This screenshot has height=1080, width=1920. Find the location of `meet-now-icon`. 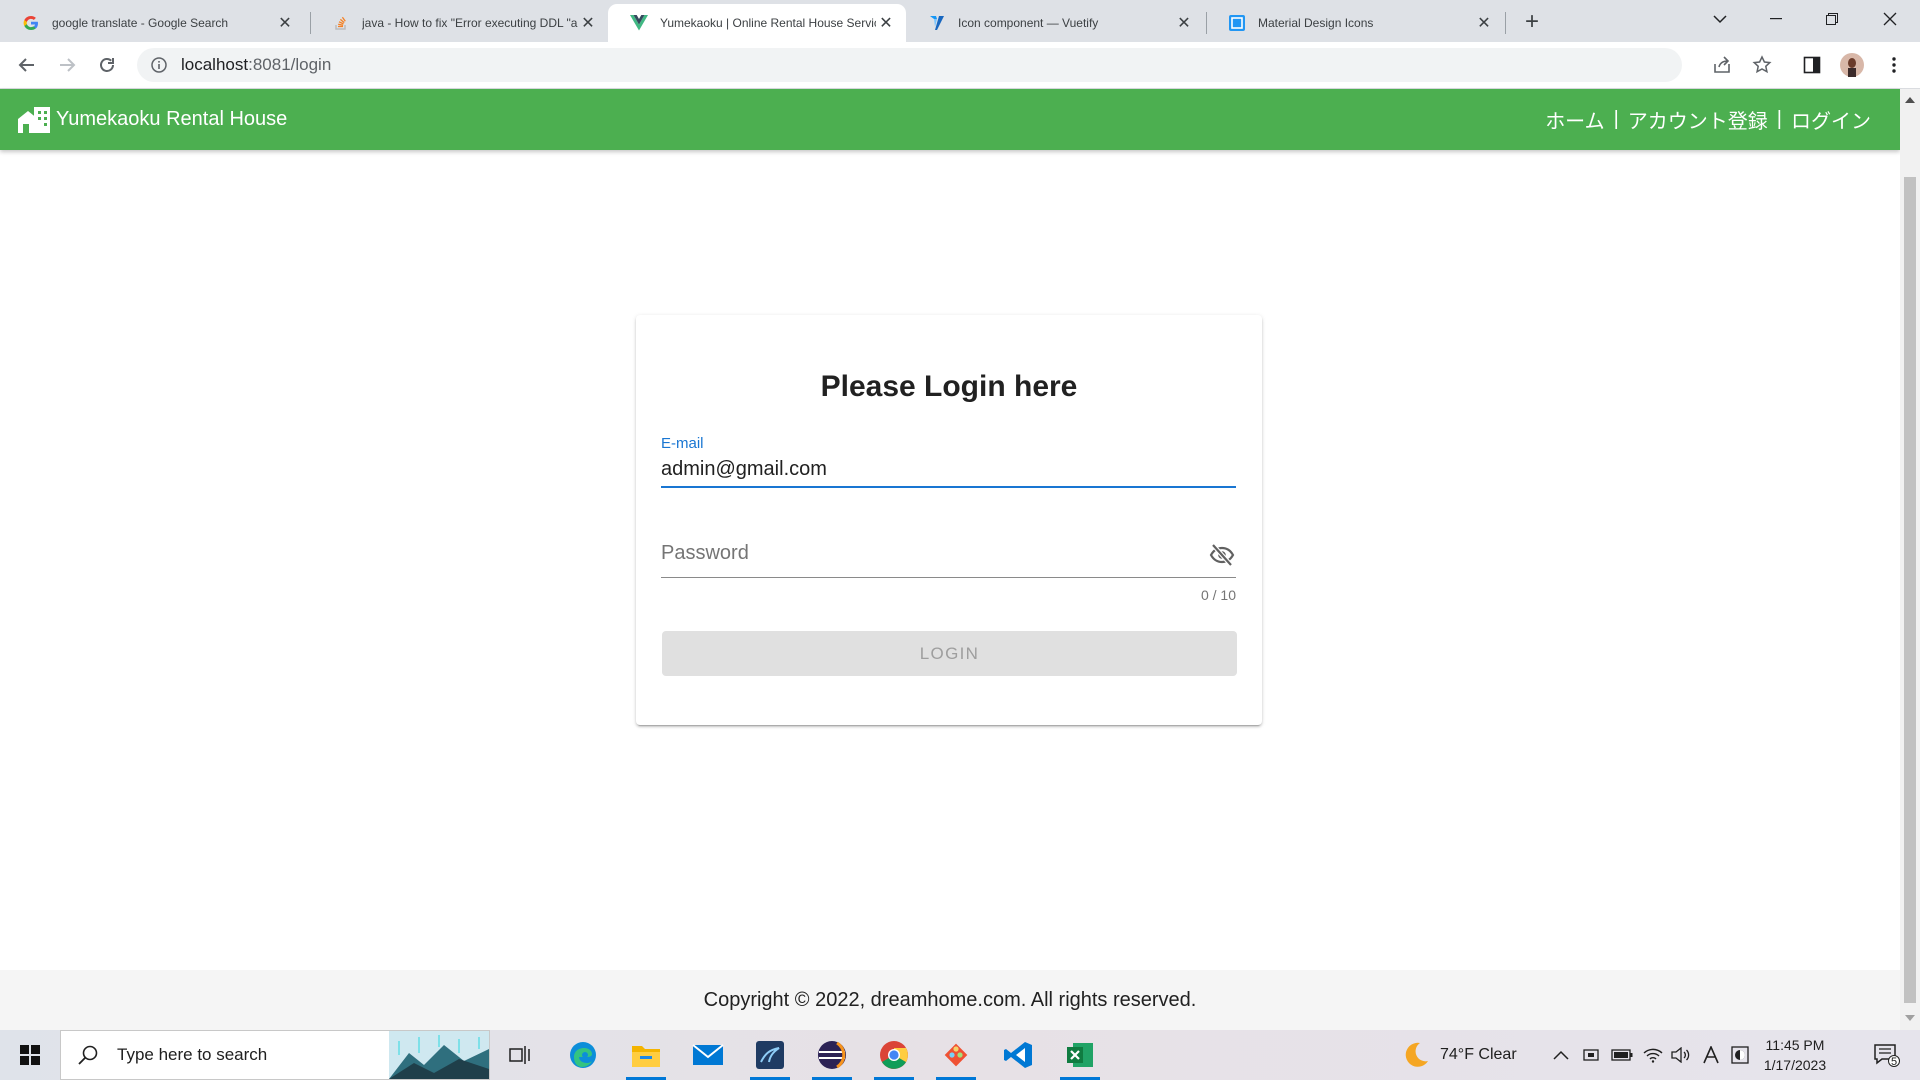

meet-now-icon is located at coordinates (1591, 1055).